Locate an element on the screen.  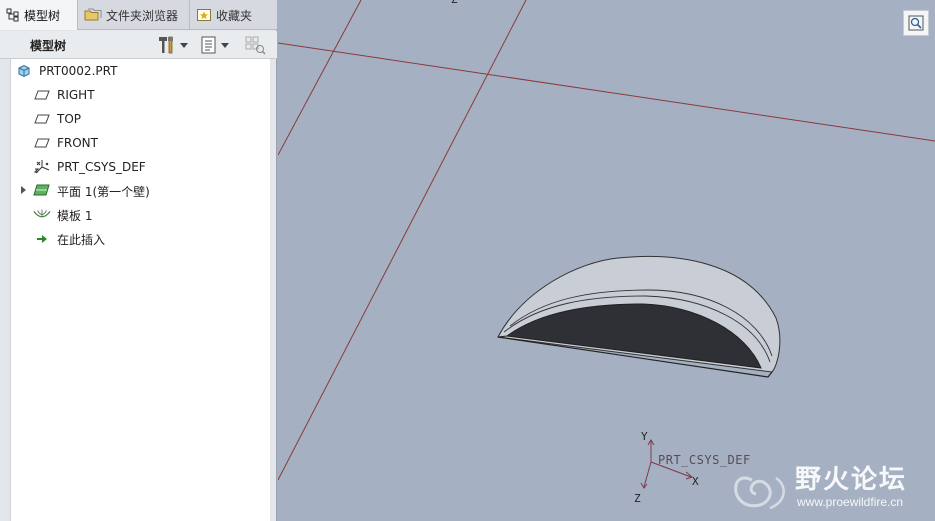
part-model is located at coordinates (639, 316).